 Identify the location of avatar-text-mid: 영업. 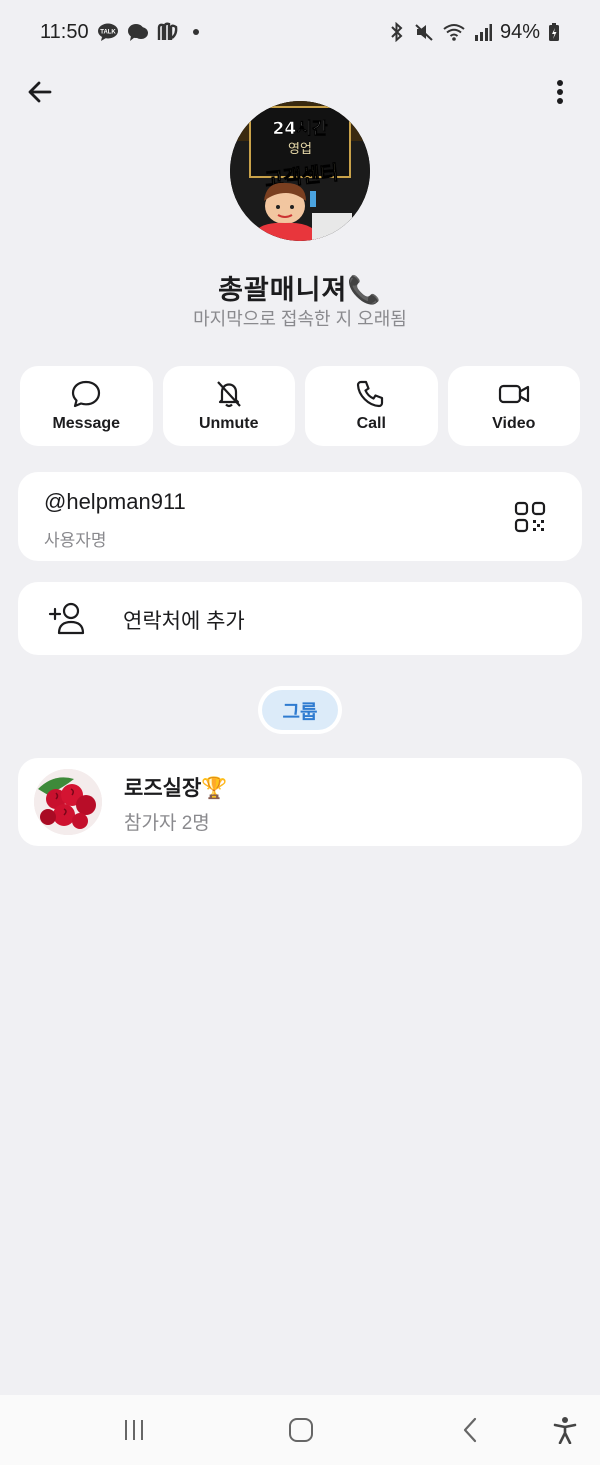
(300, 149).